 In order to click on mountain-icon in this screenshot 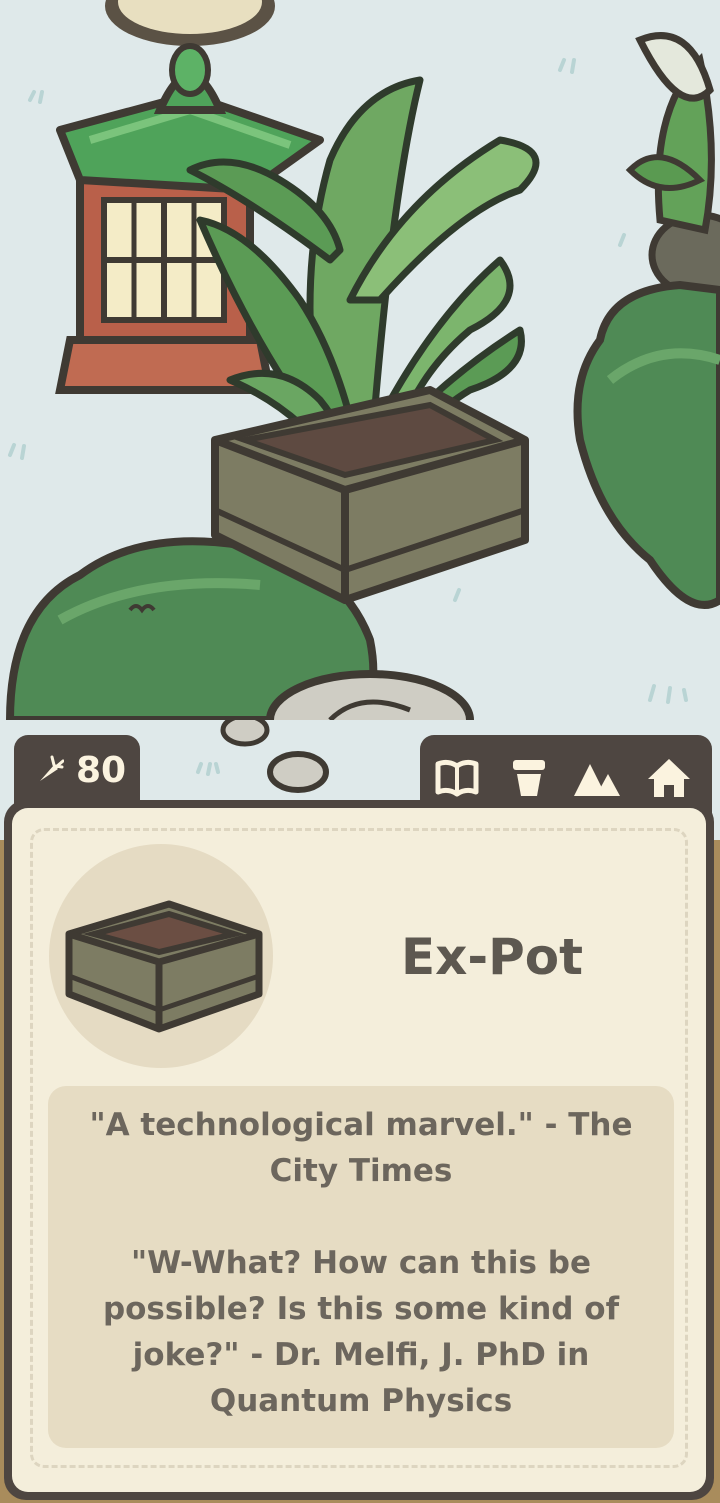, I will do `click(597, 778)`.